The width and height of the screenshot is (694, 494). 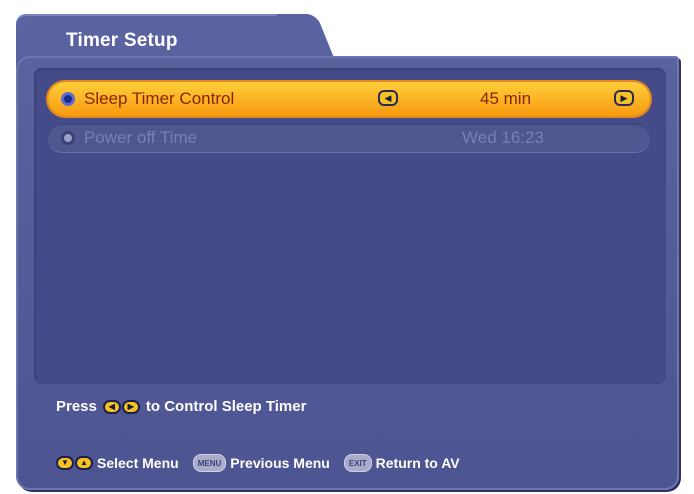 I want to click on up-arrow-key-icon: ▲, so click(x=84, y=463).